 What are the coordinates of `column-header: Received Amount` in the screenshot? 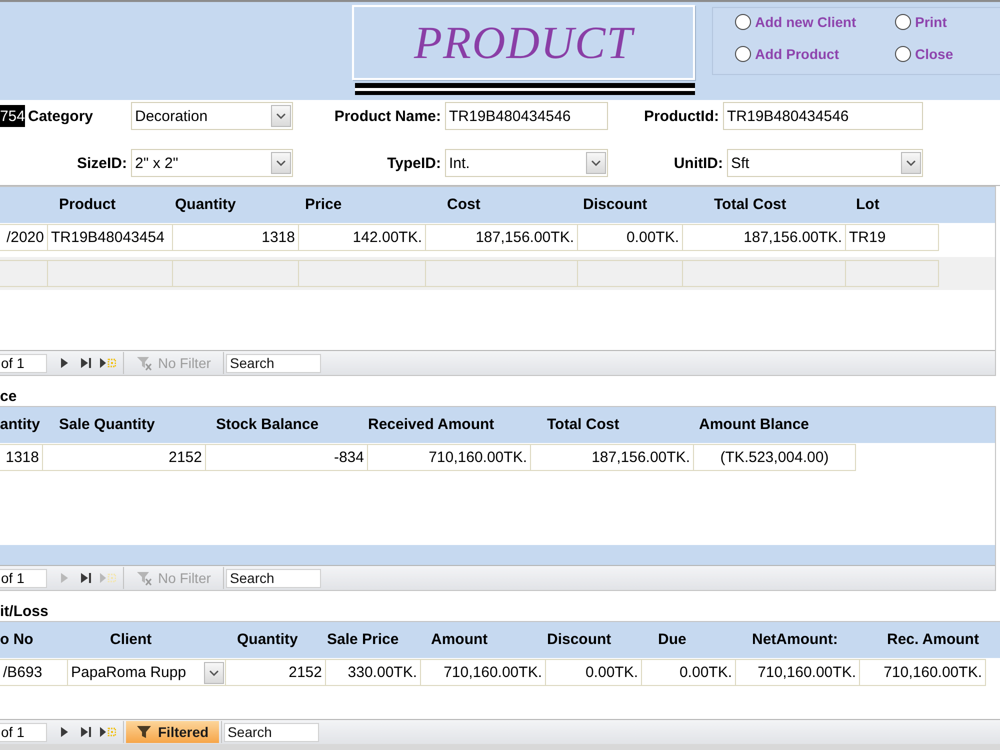 It's located at (431, 424).